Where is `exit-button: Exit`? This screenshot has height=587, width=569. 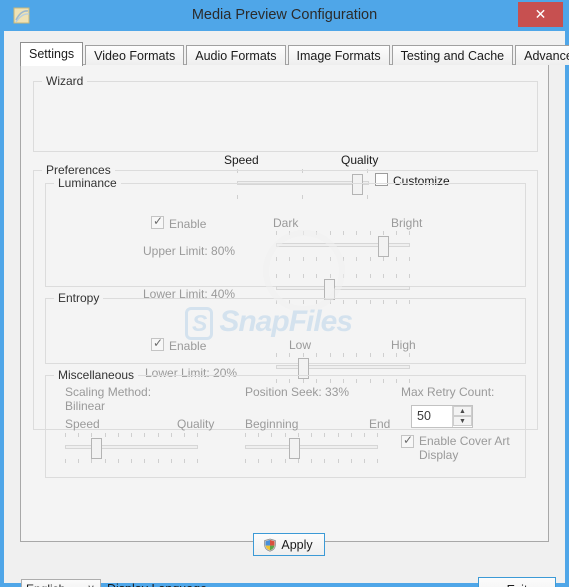
exit-button: Exit is located at coordinates (517, 582).